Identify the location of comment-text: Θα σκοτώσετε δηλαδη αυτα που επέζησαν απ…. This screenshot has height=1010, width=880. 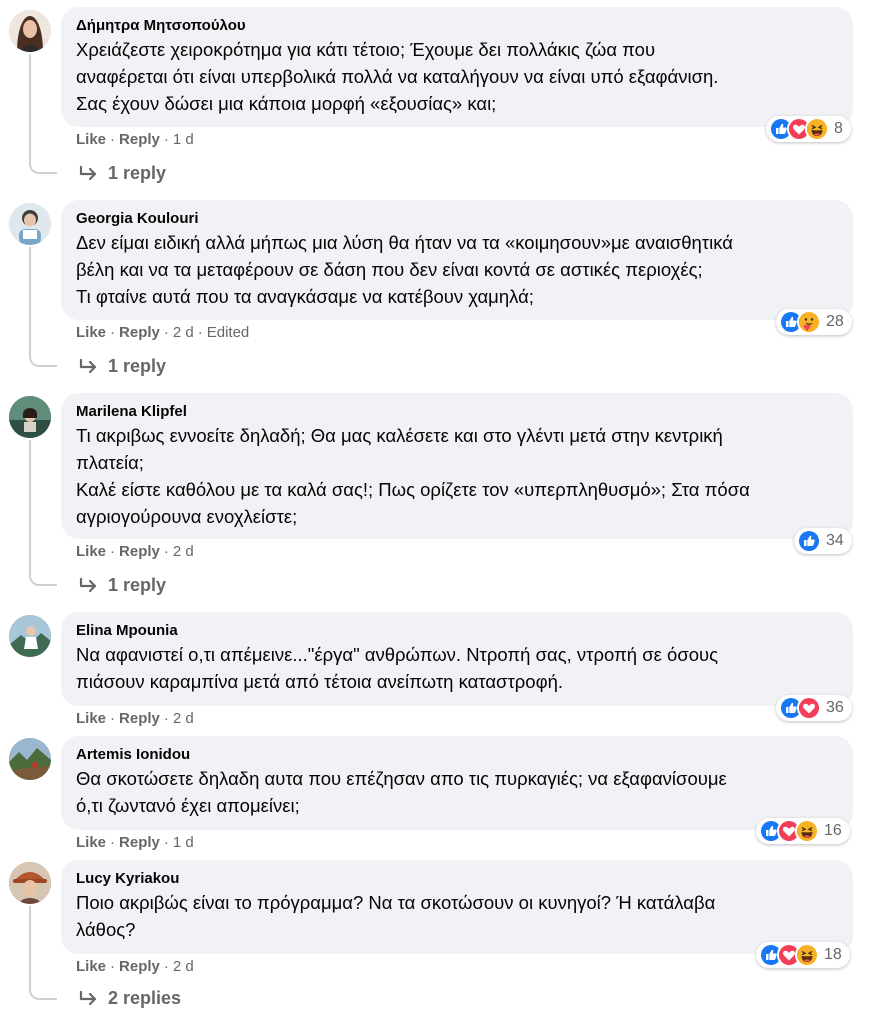
(401, 792).